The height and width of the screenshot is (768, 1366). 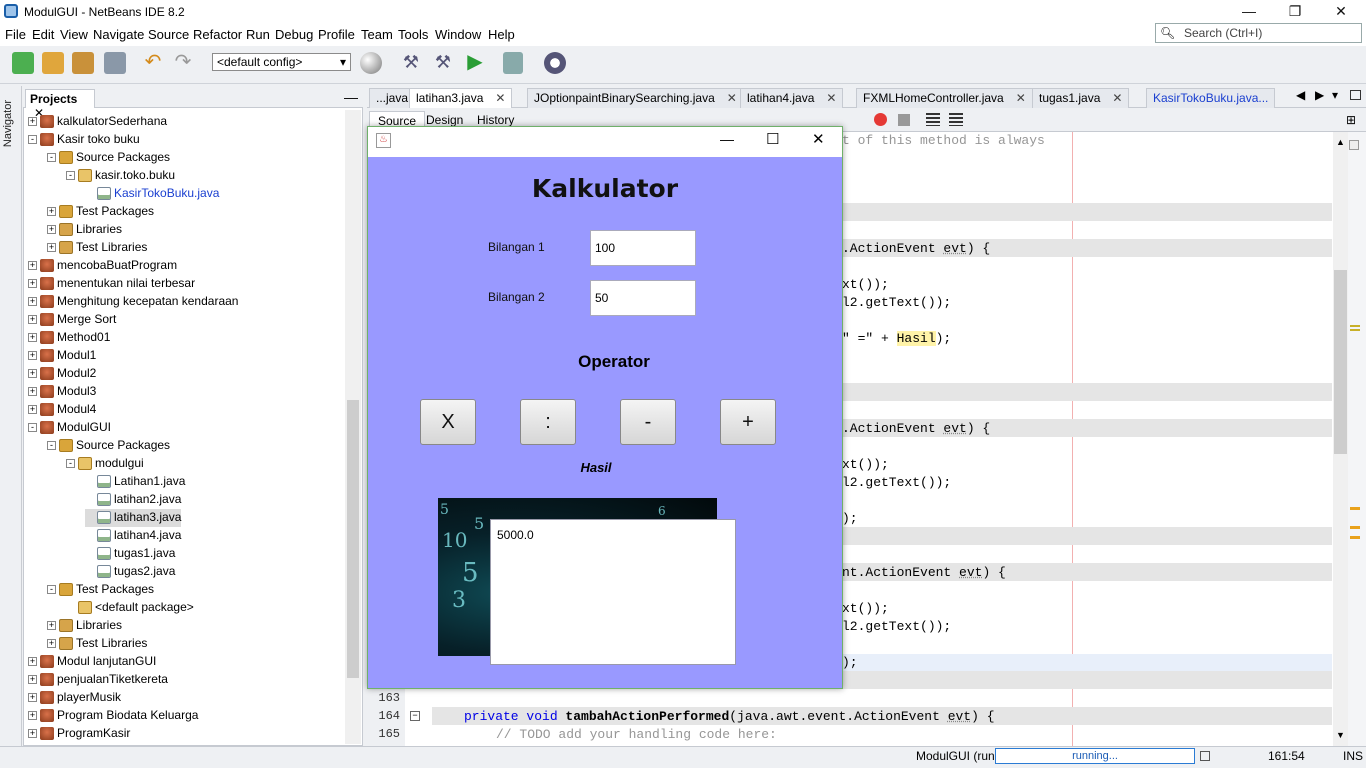 I want to click on stop-macro-icon, so click(x=904, y=120).